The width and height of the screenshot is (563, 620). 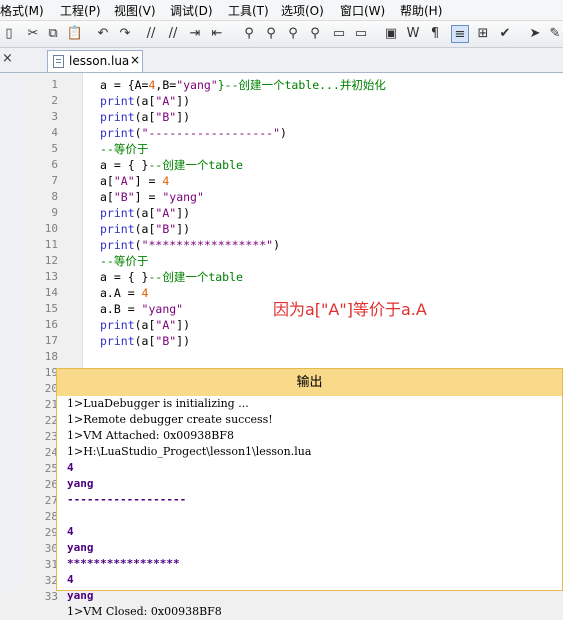 I want to click on code-line: a.B = "yang", so click(x=141, y=309).